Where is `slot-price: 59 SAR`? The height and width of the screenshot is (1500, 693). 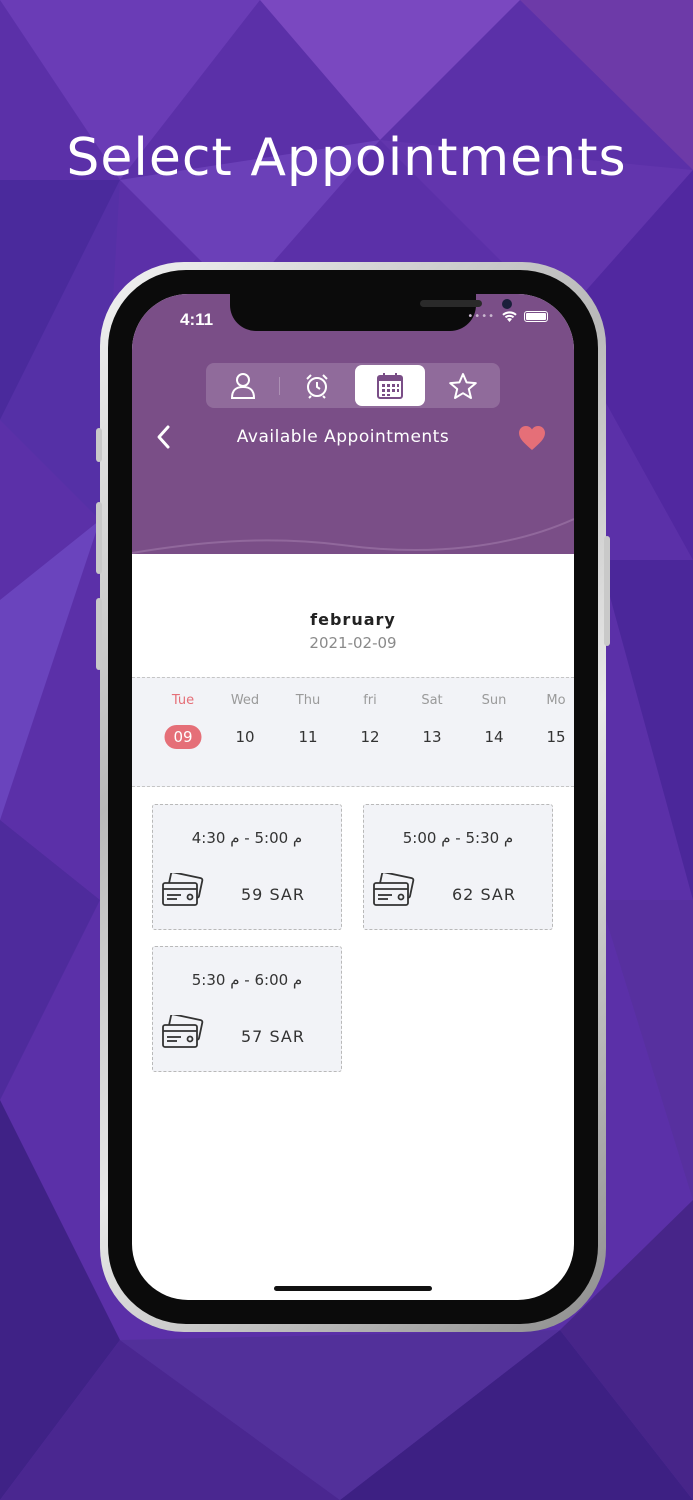 slot-price: 59 SAR is located at coordinates (273, 894).